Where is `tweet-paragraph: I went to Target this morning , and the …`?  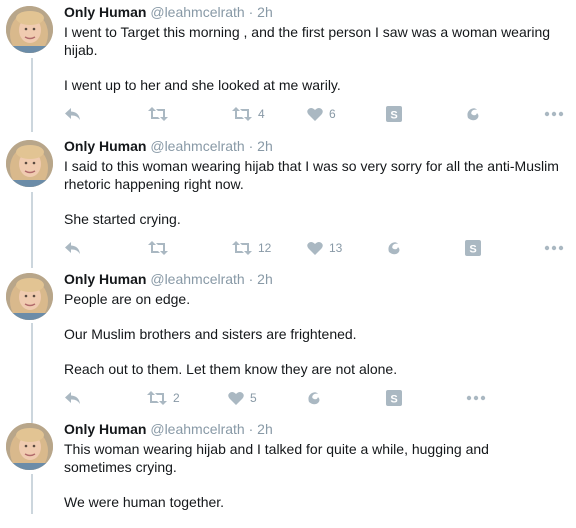 tweet-paragraph: I went to Target this morning , and the … is located at coordinates (307, 41).